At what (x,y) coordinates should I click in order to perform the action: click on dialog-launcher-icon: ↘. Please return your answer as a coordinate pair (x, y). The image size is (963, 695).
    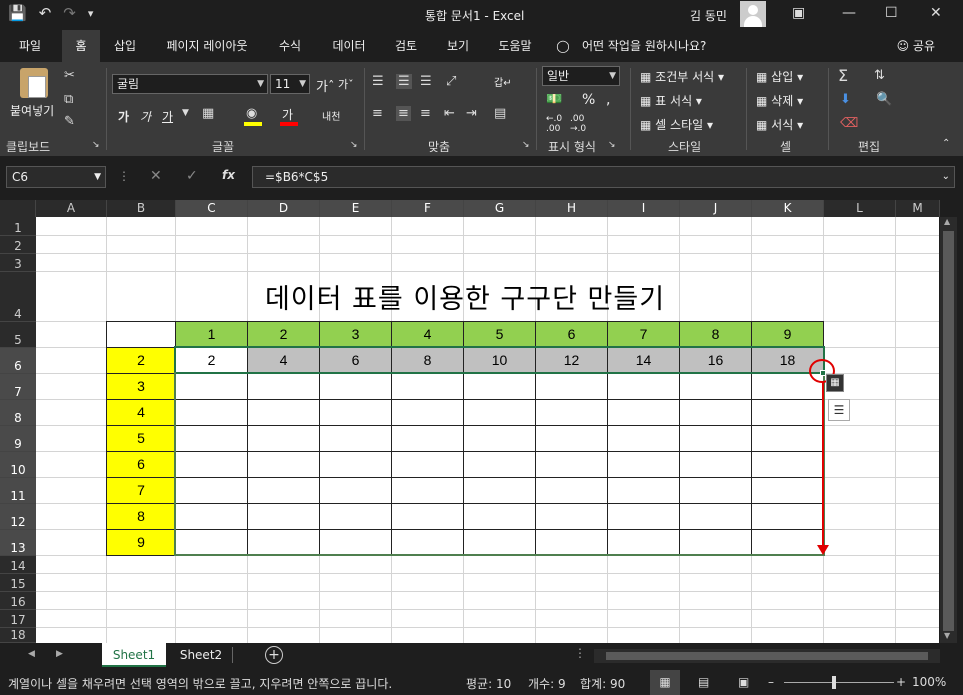
    Looking at the image, I should click on (96, 145).